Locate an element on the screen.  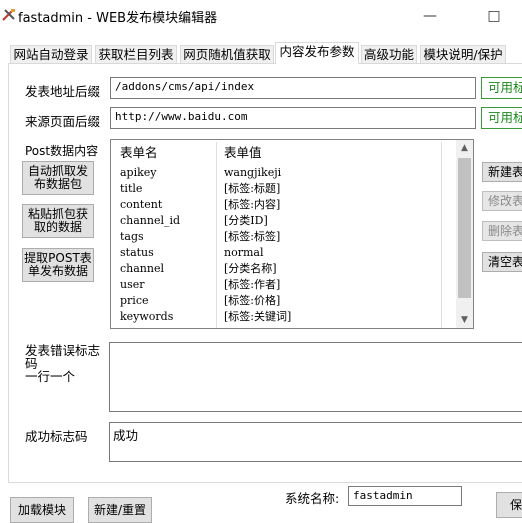
source-url-label: 来源页面后缀 is located at coordinates (63, 121).